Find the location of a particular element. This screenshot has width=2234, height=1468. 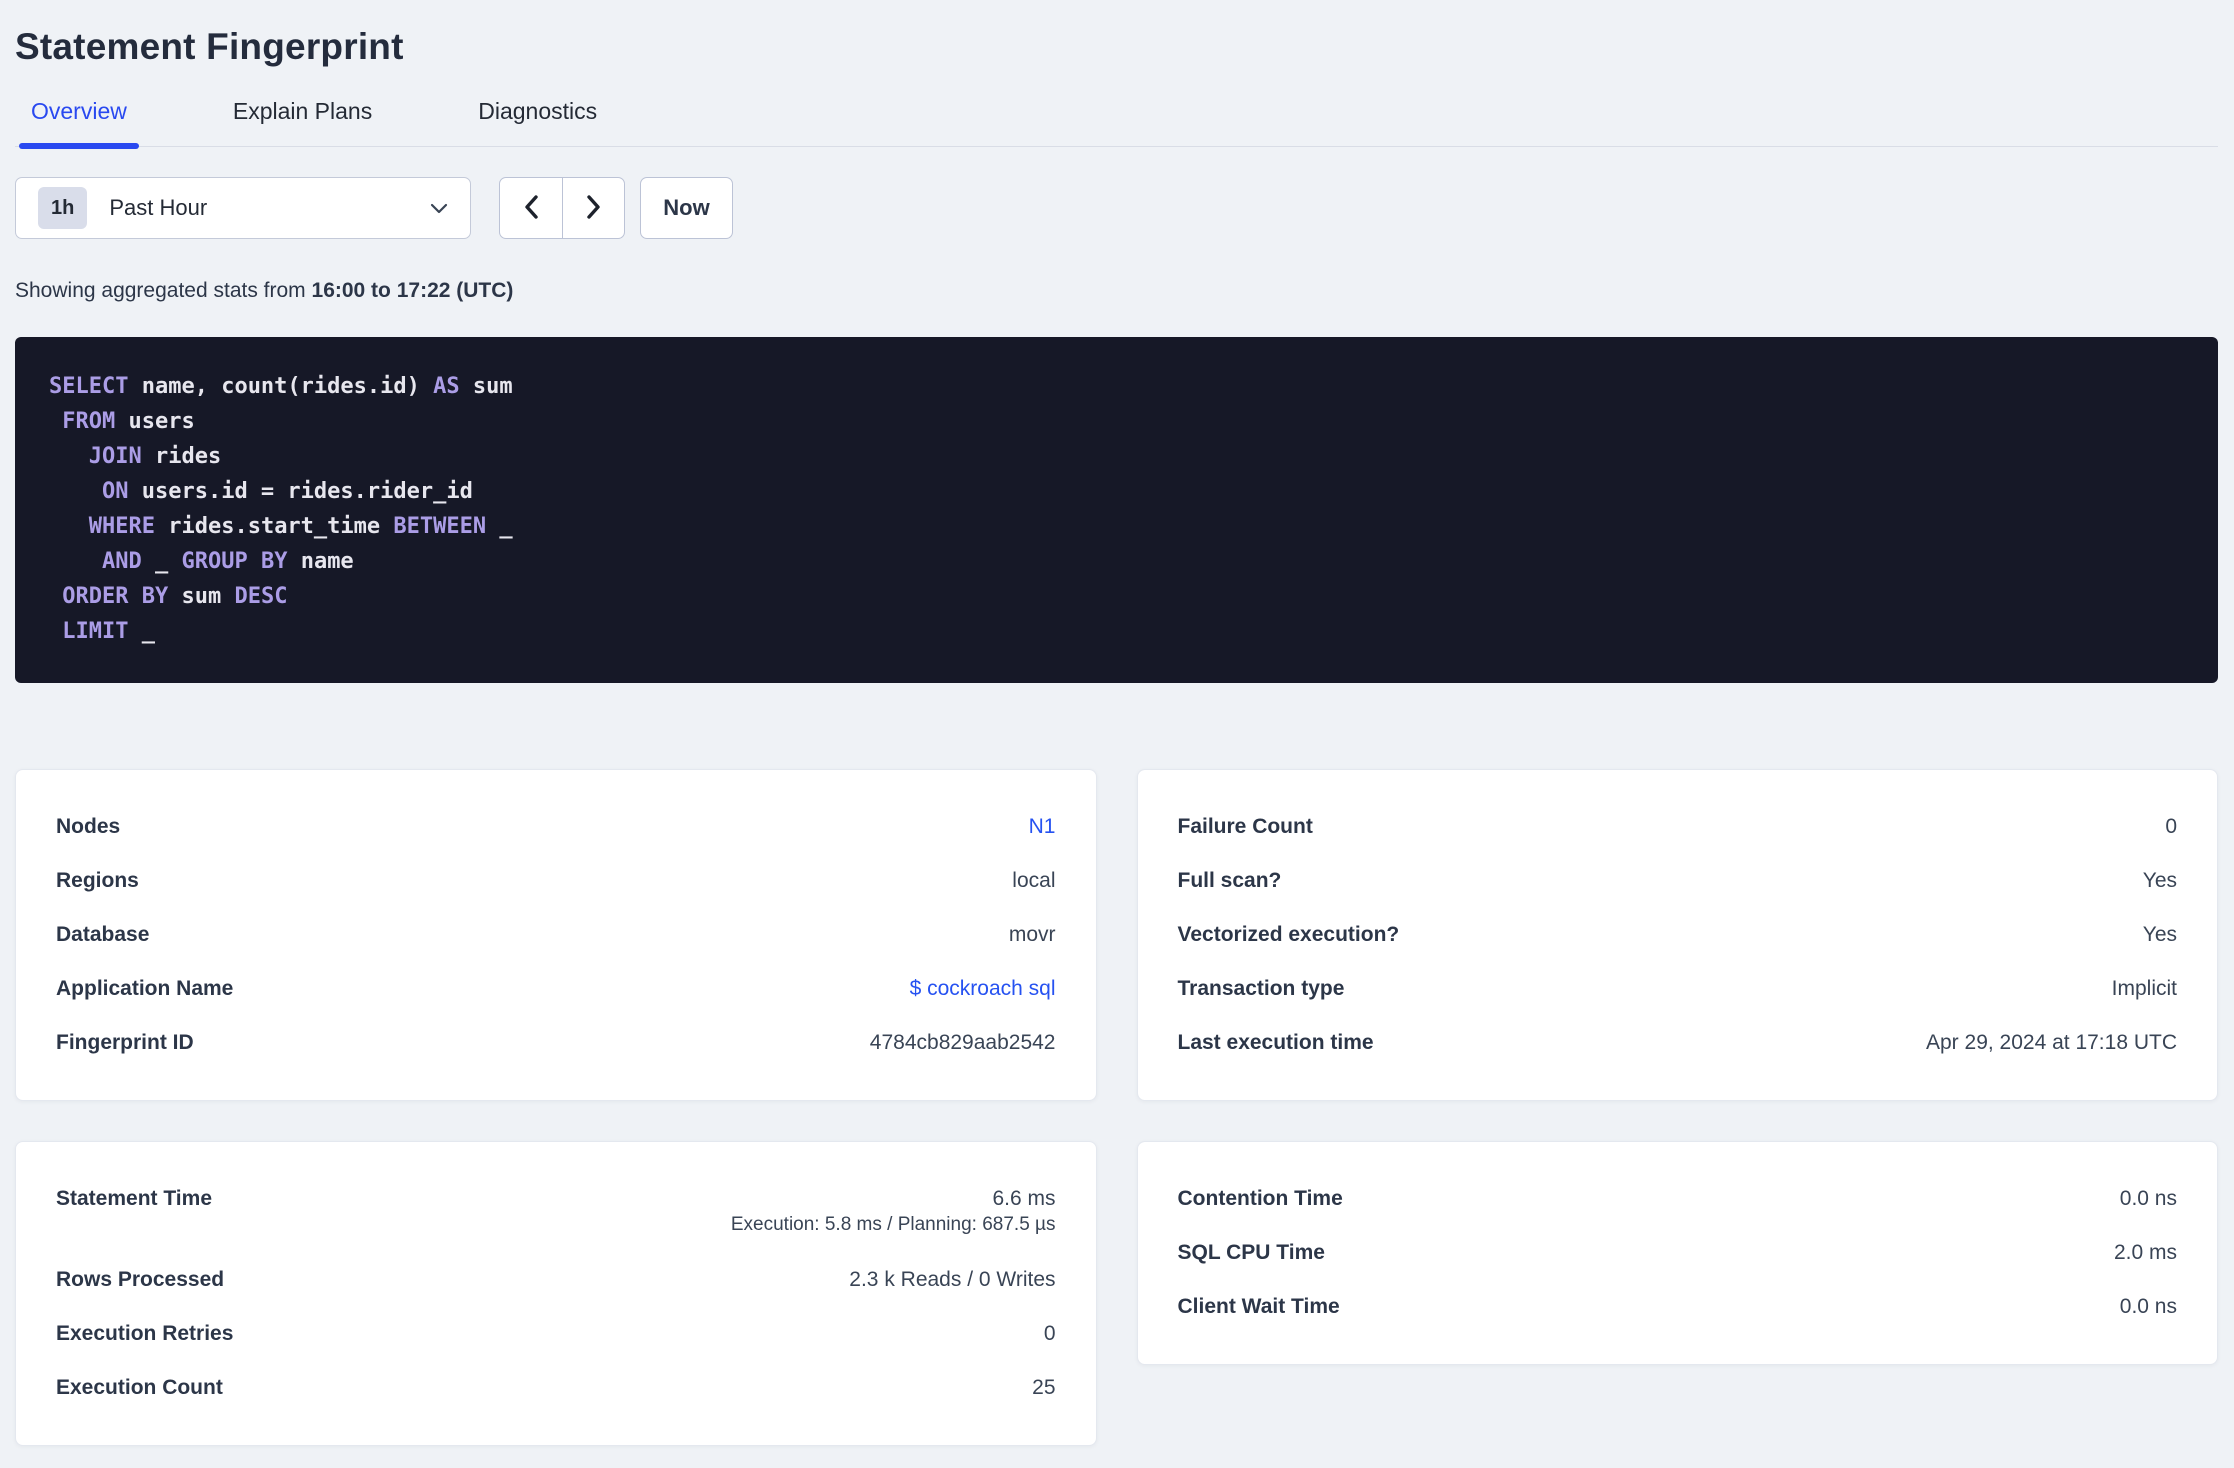

row-value: movr is located at coordinates (1032, 934).